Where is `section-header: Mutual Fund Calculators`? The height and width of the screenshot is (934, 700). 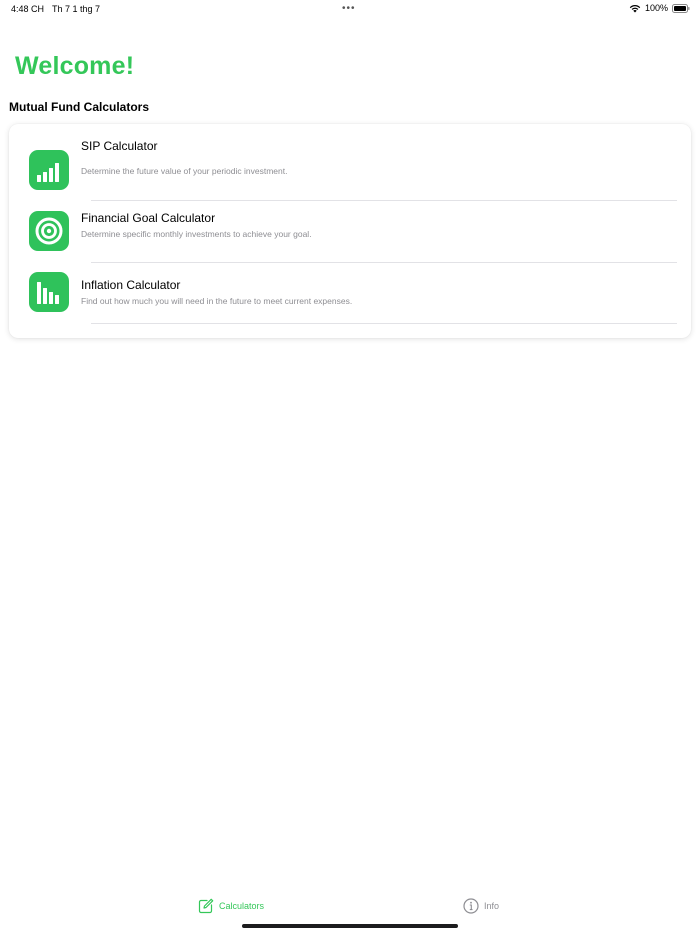
section-header: Mutual Fund Calculators is located at coordinates (79, 107).